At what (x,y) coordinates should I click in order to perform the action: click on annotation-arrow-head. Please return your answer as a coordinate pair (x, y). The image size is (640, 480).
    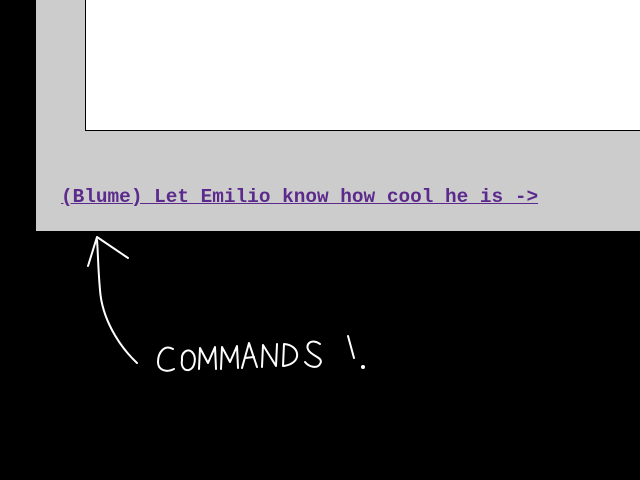
    Looking at the image, I should click on (108, 251).